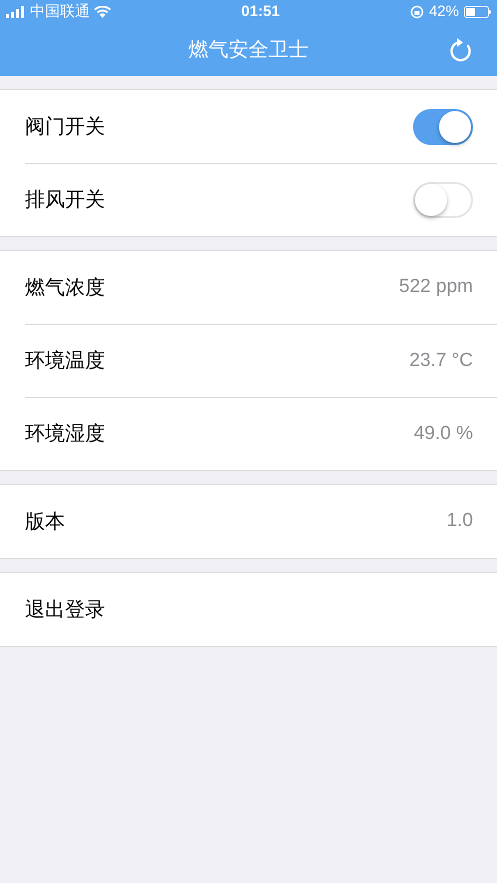 This screenshot has height=883, width=497. Describe the element at coordinates (417, 12) in the screenshot. I see `rotation-lock-icon` at that location.